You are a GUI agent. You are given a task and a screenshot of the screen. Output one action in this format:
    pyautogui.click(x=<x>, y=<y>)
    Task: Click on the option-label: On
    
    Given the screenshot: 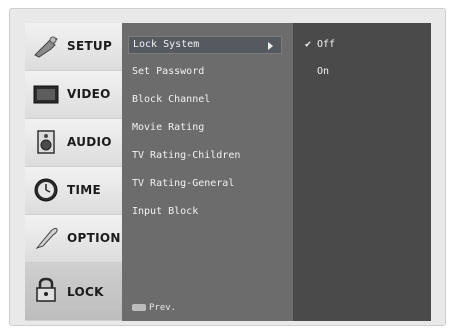 What is the action you would take?
    pyautogui.click(x=323, y=71)
    